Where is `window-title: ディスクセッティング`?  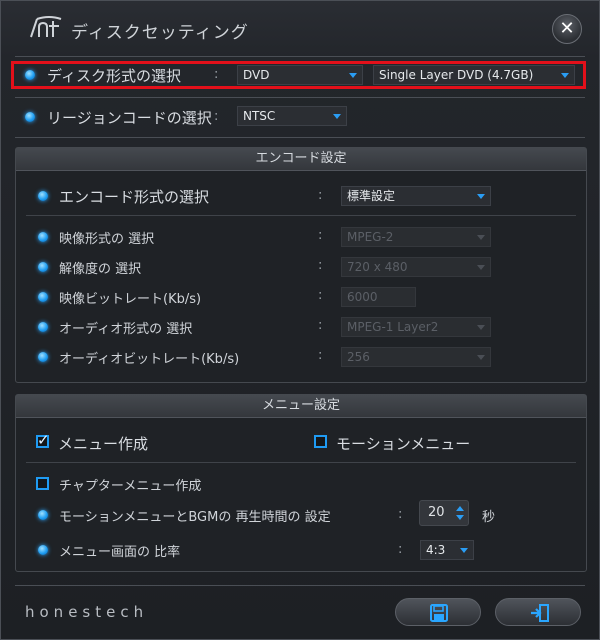
window-title: ディスクセッティング is located at coordinates (160, 33).